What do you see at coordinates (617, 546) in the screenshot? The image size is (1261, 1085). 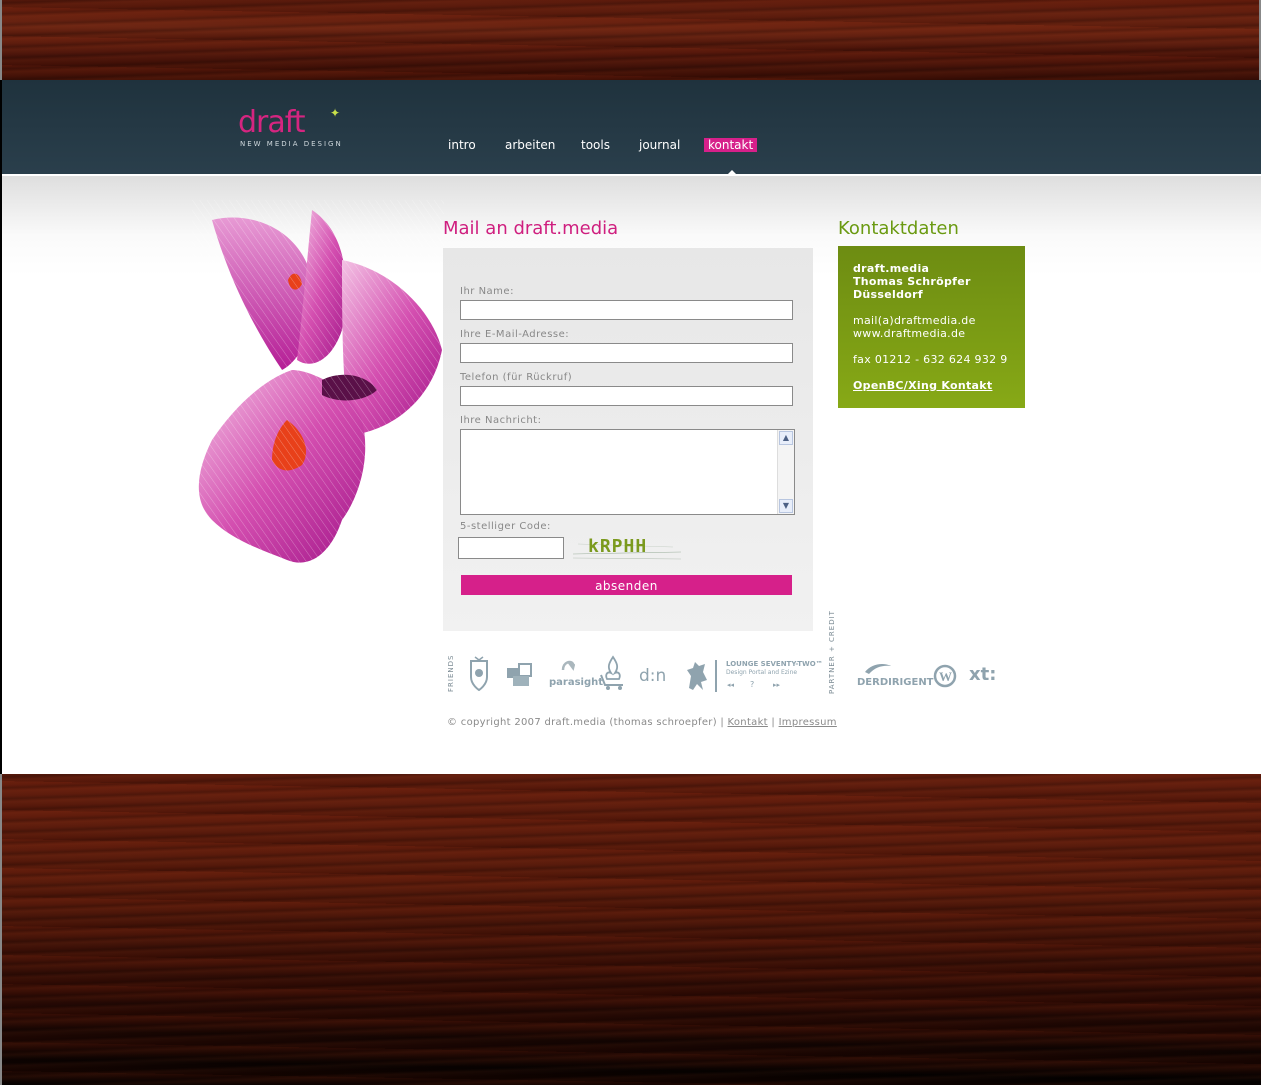 I see `captcha-text: kRPHH` at bounding box center [617, 546].